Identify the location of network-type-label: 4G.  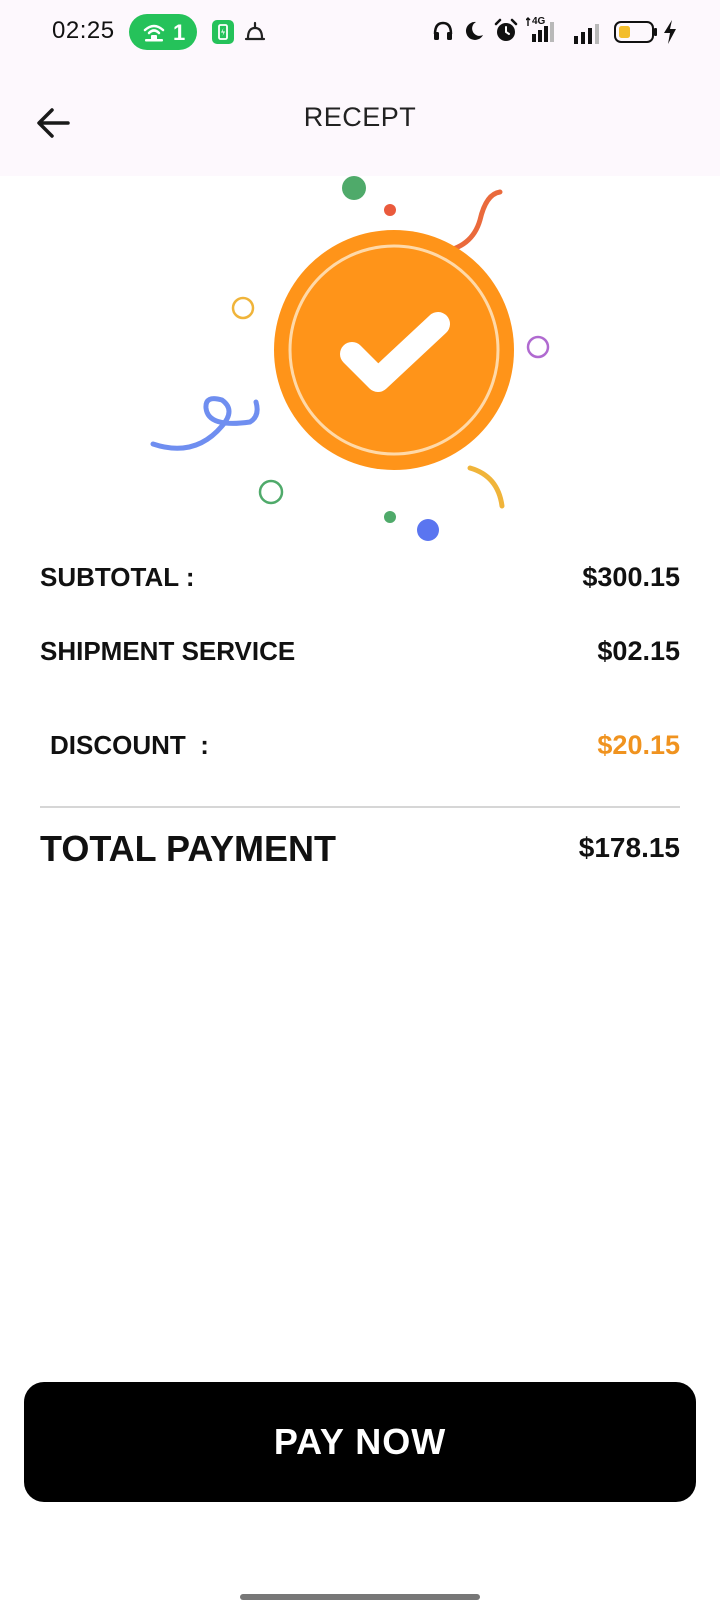
(539, 21).